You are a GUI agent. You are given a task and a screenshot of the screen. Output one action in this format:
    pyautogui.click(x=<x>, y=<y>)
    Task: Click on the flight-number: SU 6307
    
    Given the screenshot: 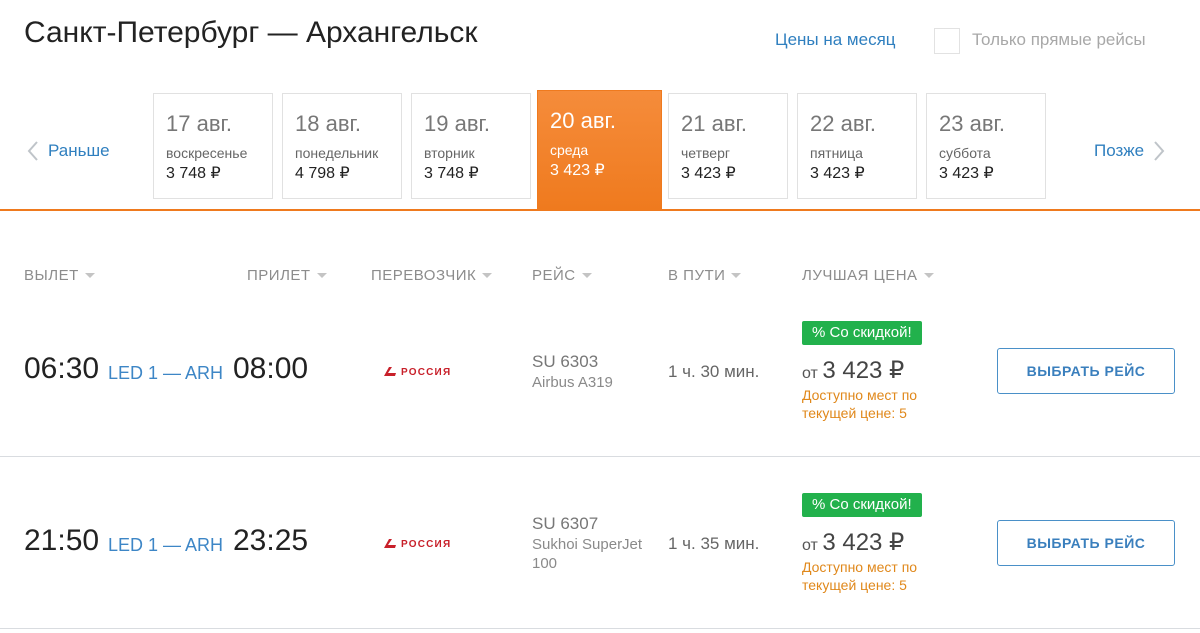 What is the action you would take?
    pyautogui.click(x=565, y=523)
    